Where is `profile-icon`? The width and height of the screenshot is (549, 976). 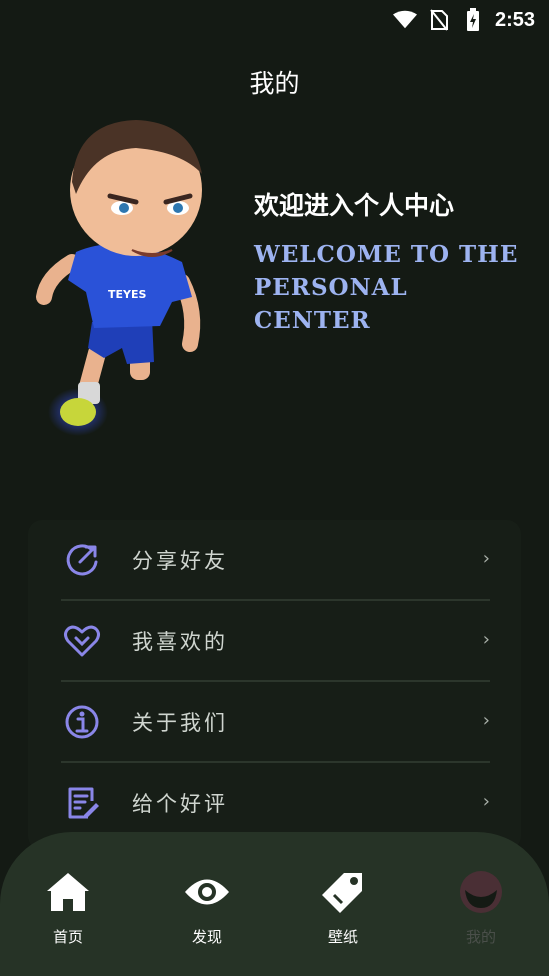 profile-icon is located at coordinates (481, 892).